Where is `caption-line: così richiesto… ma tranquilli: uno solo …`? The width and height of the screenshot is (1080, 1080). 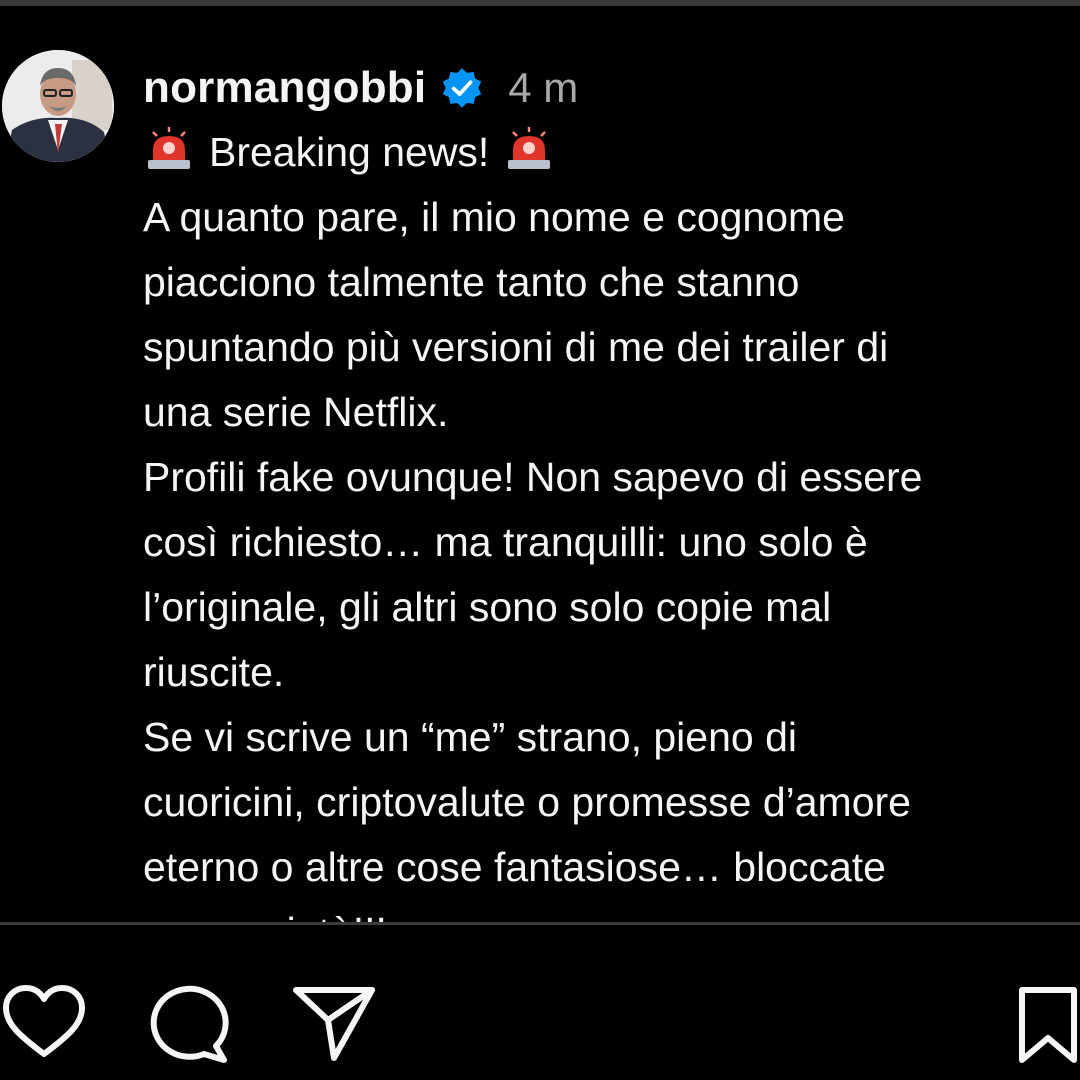
caption-line: così richiesto… ma tranquilli: uno solo … is located at coordinates (505, 542).